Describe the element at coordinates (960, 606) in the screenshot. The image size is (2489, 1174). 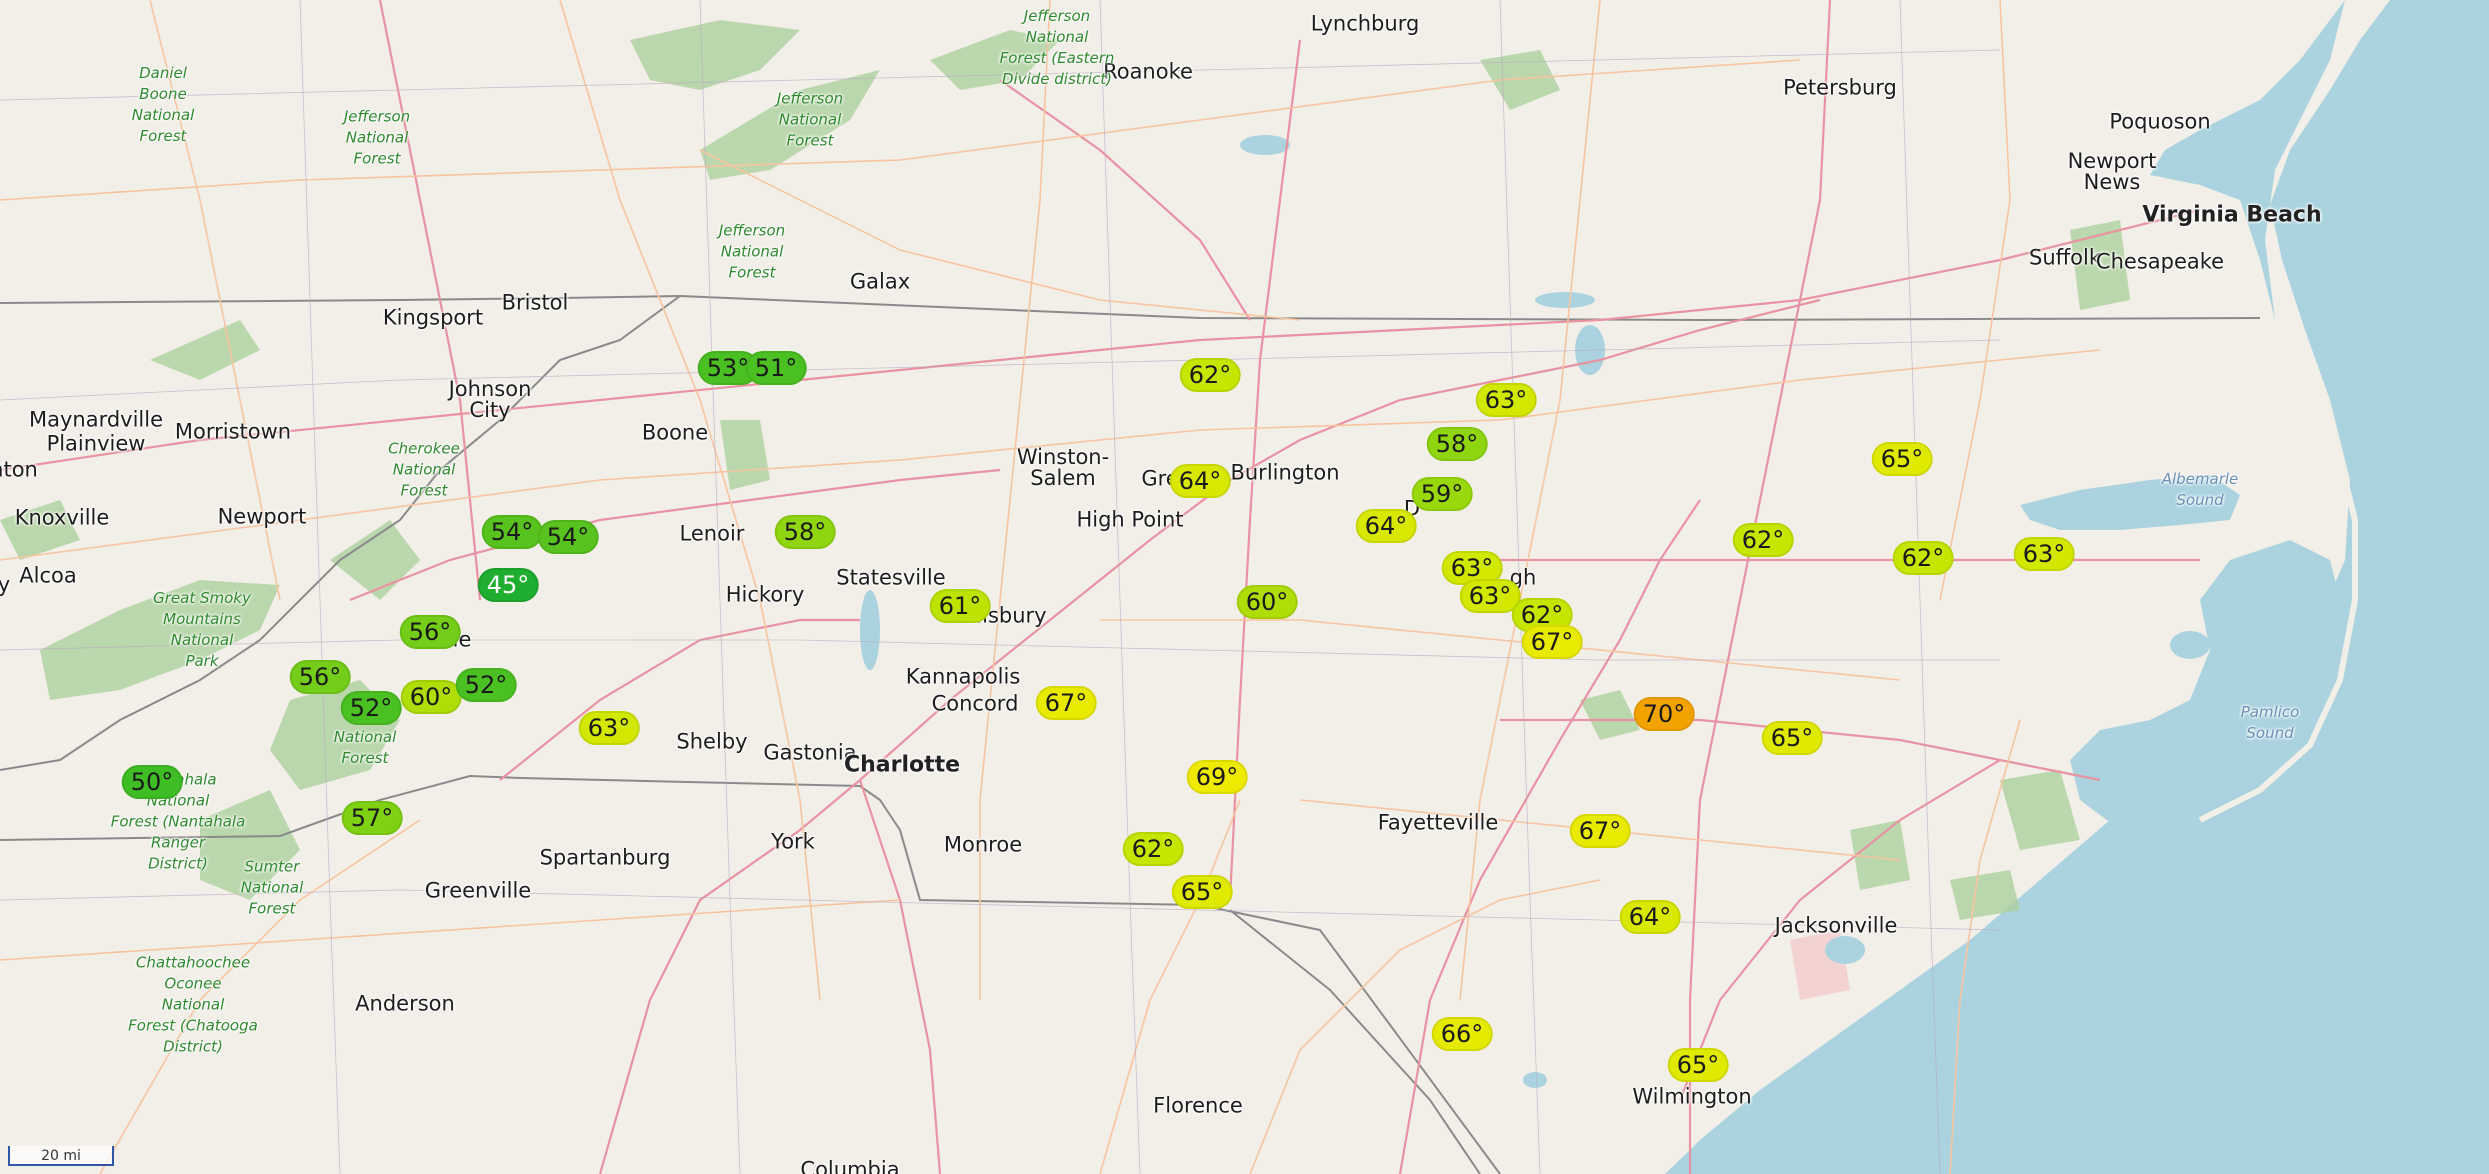
I see `temperature-marker: 61°` at that location.